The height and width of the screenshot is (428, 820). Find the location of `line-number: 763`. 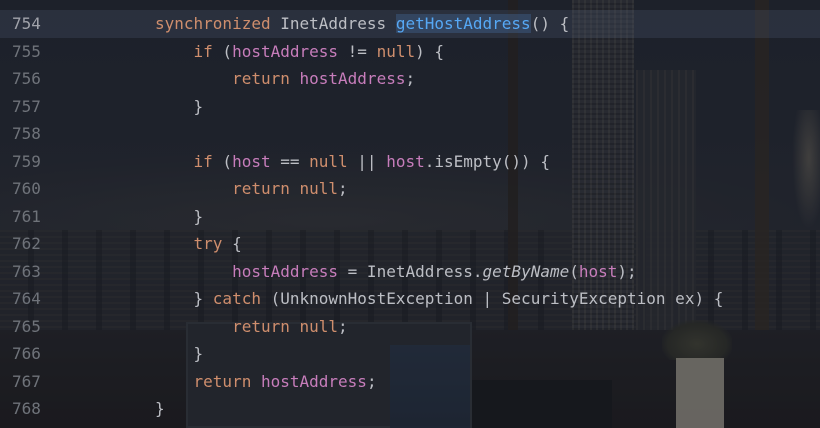

line-number: 763 is located at coordinates (37, 272).